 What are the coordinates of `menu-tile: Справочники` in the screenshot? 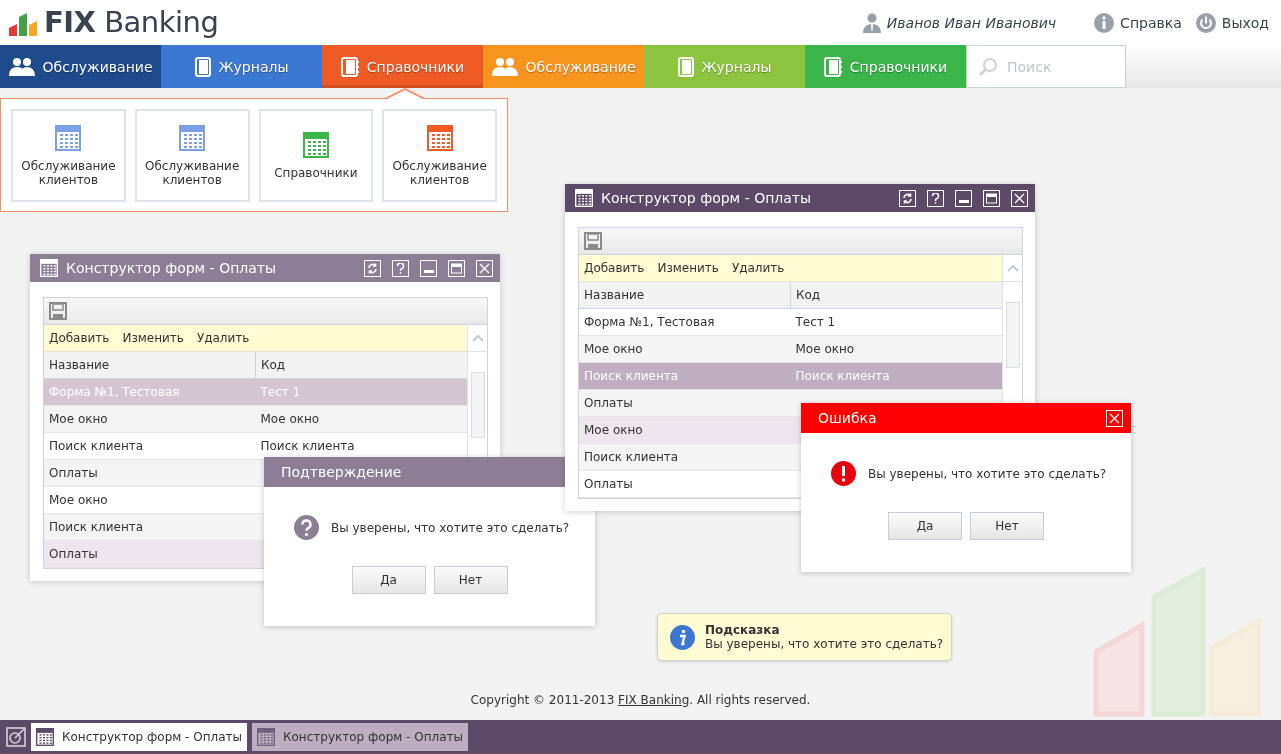 It's located at (316, 155).